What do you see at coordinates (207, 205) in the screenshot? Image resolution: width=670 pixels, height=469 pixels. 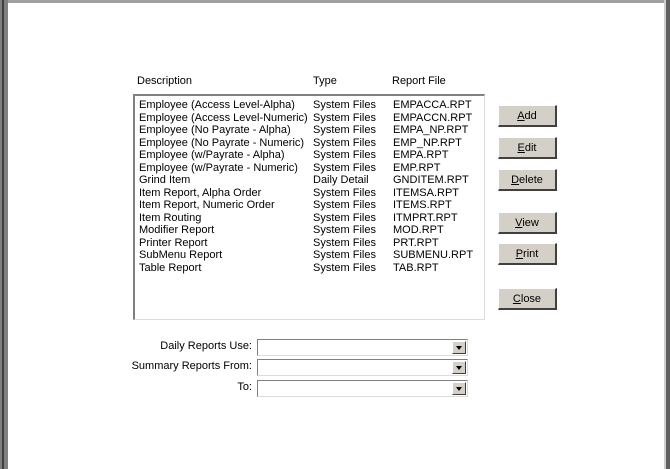 I see `report-description: Item Report, Numeric Order` at bounding box center [207, 205].